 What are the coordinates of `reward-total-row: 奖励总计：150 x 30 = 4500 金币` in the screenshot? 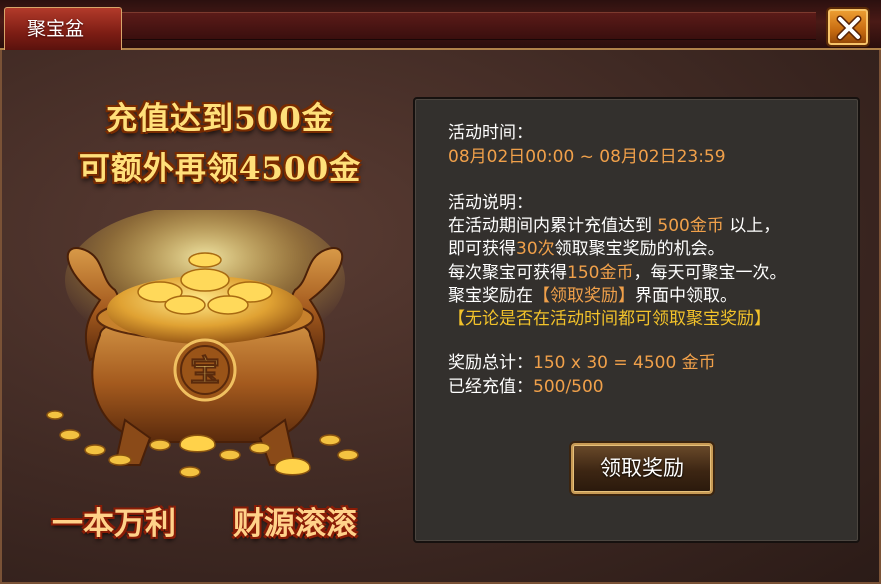 It's located at (582, 360).